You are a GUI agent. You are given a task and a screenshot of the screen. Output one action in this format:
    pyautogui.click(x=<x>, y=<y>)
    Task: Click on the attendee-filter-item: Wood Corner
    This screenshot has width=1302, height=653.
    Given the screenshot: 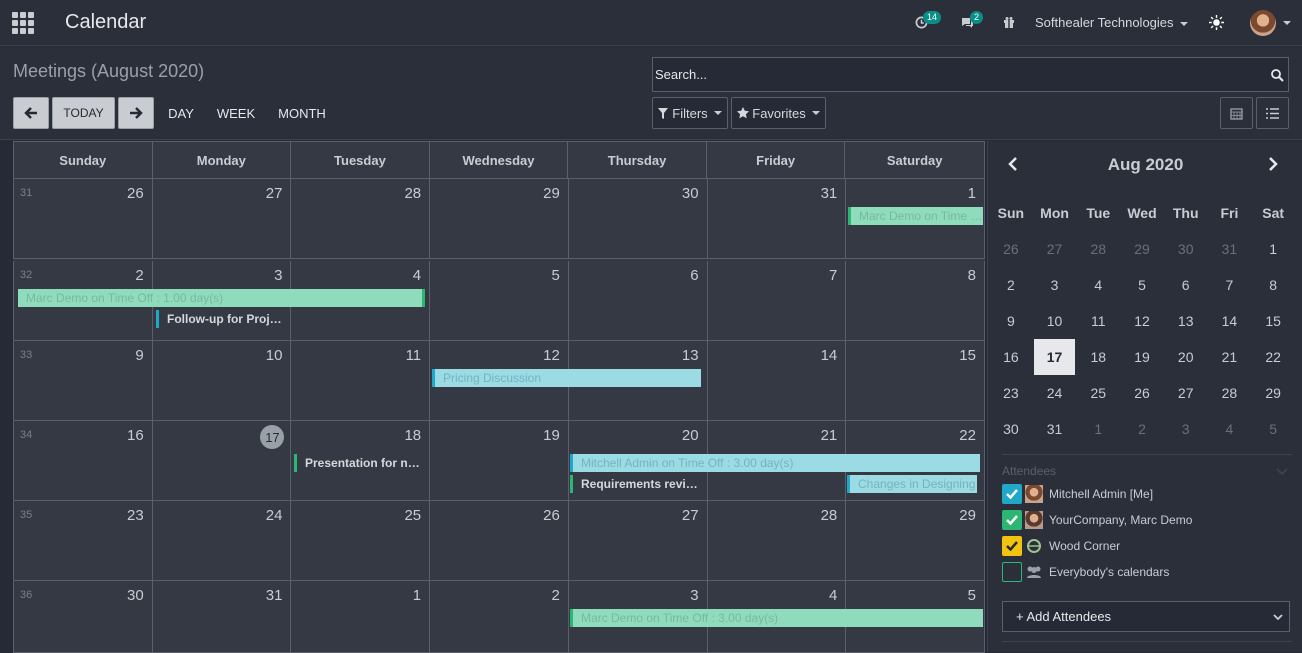 What is the action you would take?
    pyautogui.click(x=1061, y=546)
    